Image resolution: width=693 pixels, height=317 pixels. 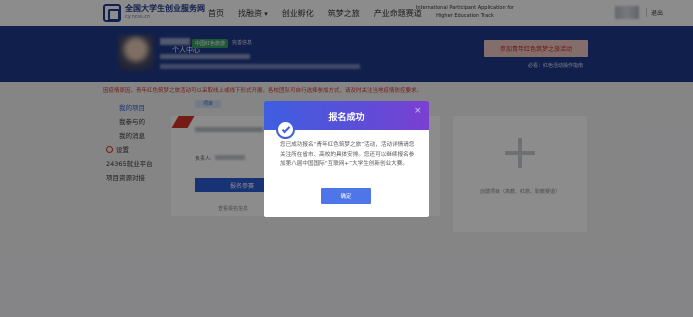 What do you see at coordinates (285, 129) in the screenshot?
I see `check-icon` at bounding box center [285, 129].